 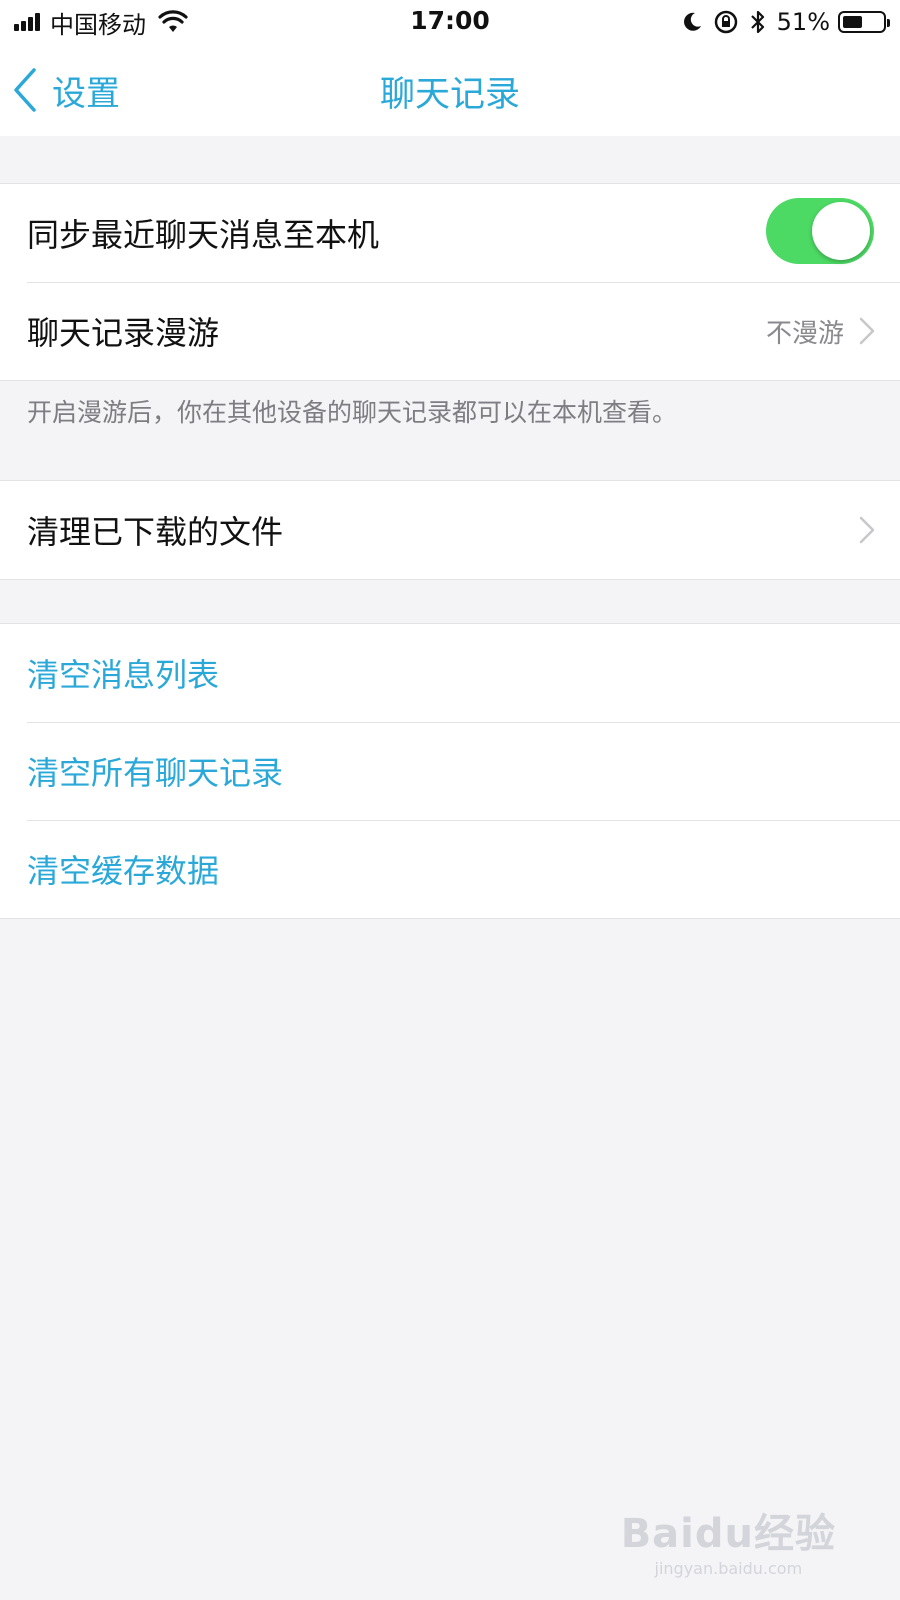 What do you see at coordinates (450, 869) in the screenshot?
I see `clear-cache-row: 清空缓存数据` at bounding box center [450, 869].